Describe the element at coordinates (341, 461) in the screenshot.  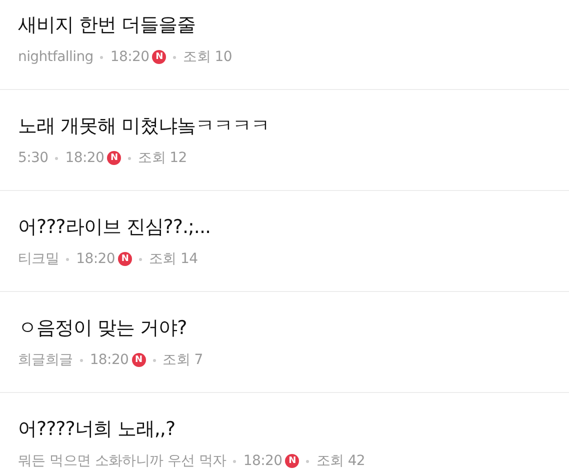
I see `view-count: 조회 42` at that location.